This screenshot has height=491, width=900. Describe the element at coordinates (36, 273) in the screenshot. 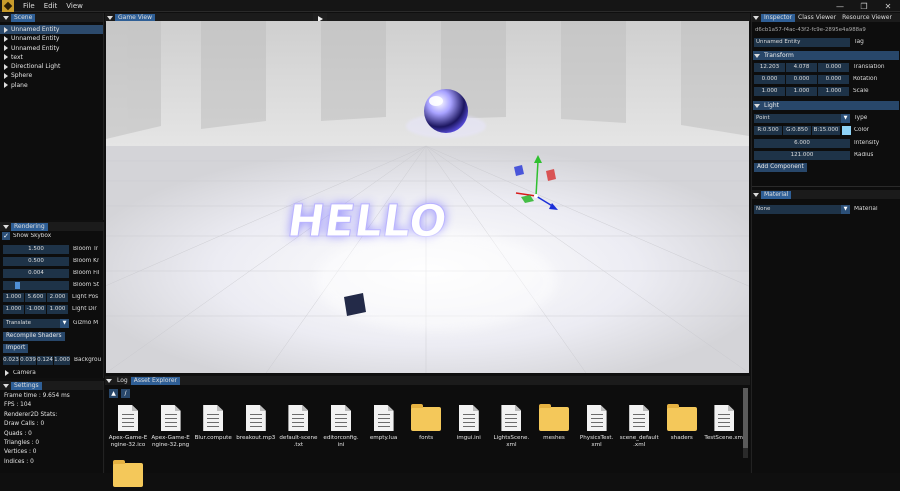

I see `bloom-filter-field: 0.004` at that location.